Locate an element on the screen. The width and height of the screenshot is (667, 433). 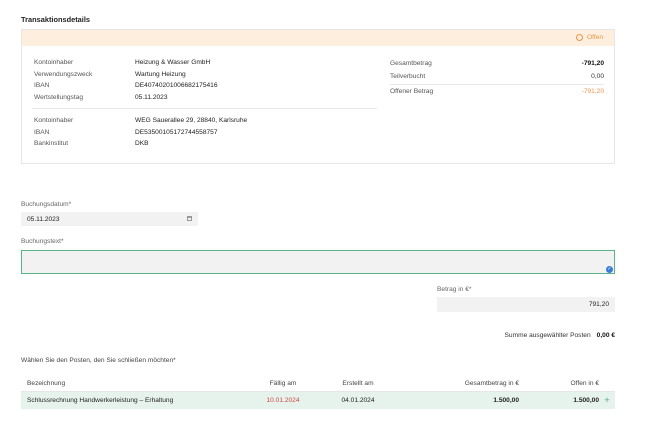
calendar-icon is located at coordinates (189, 218).